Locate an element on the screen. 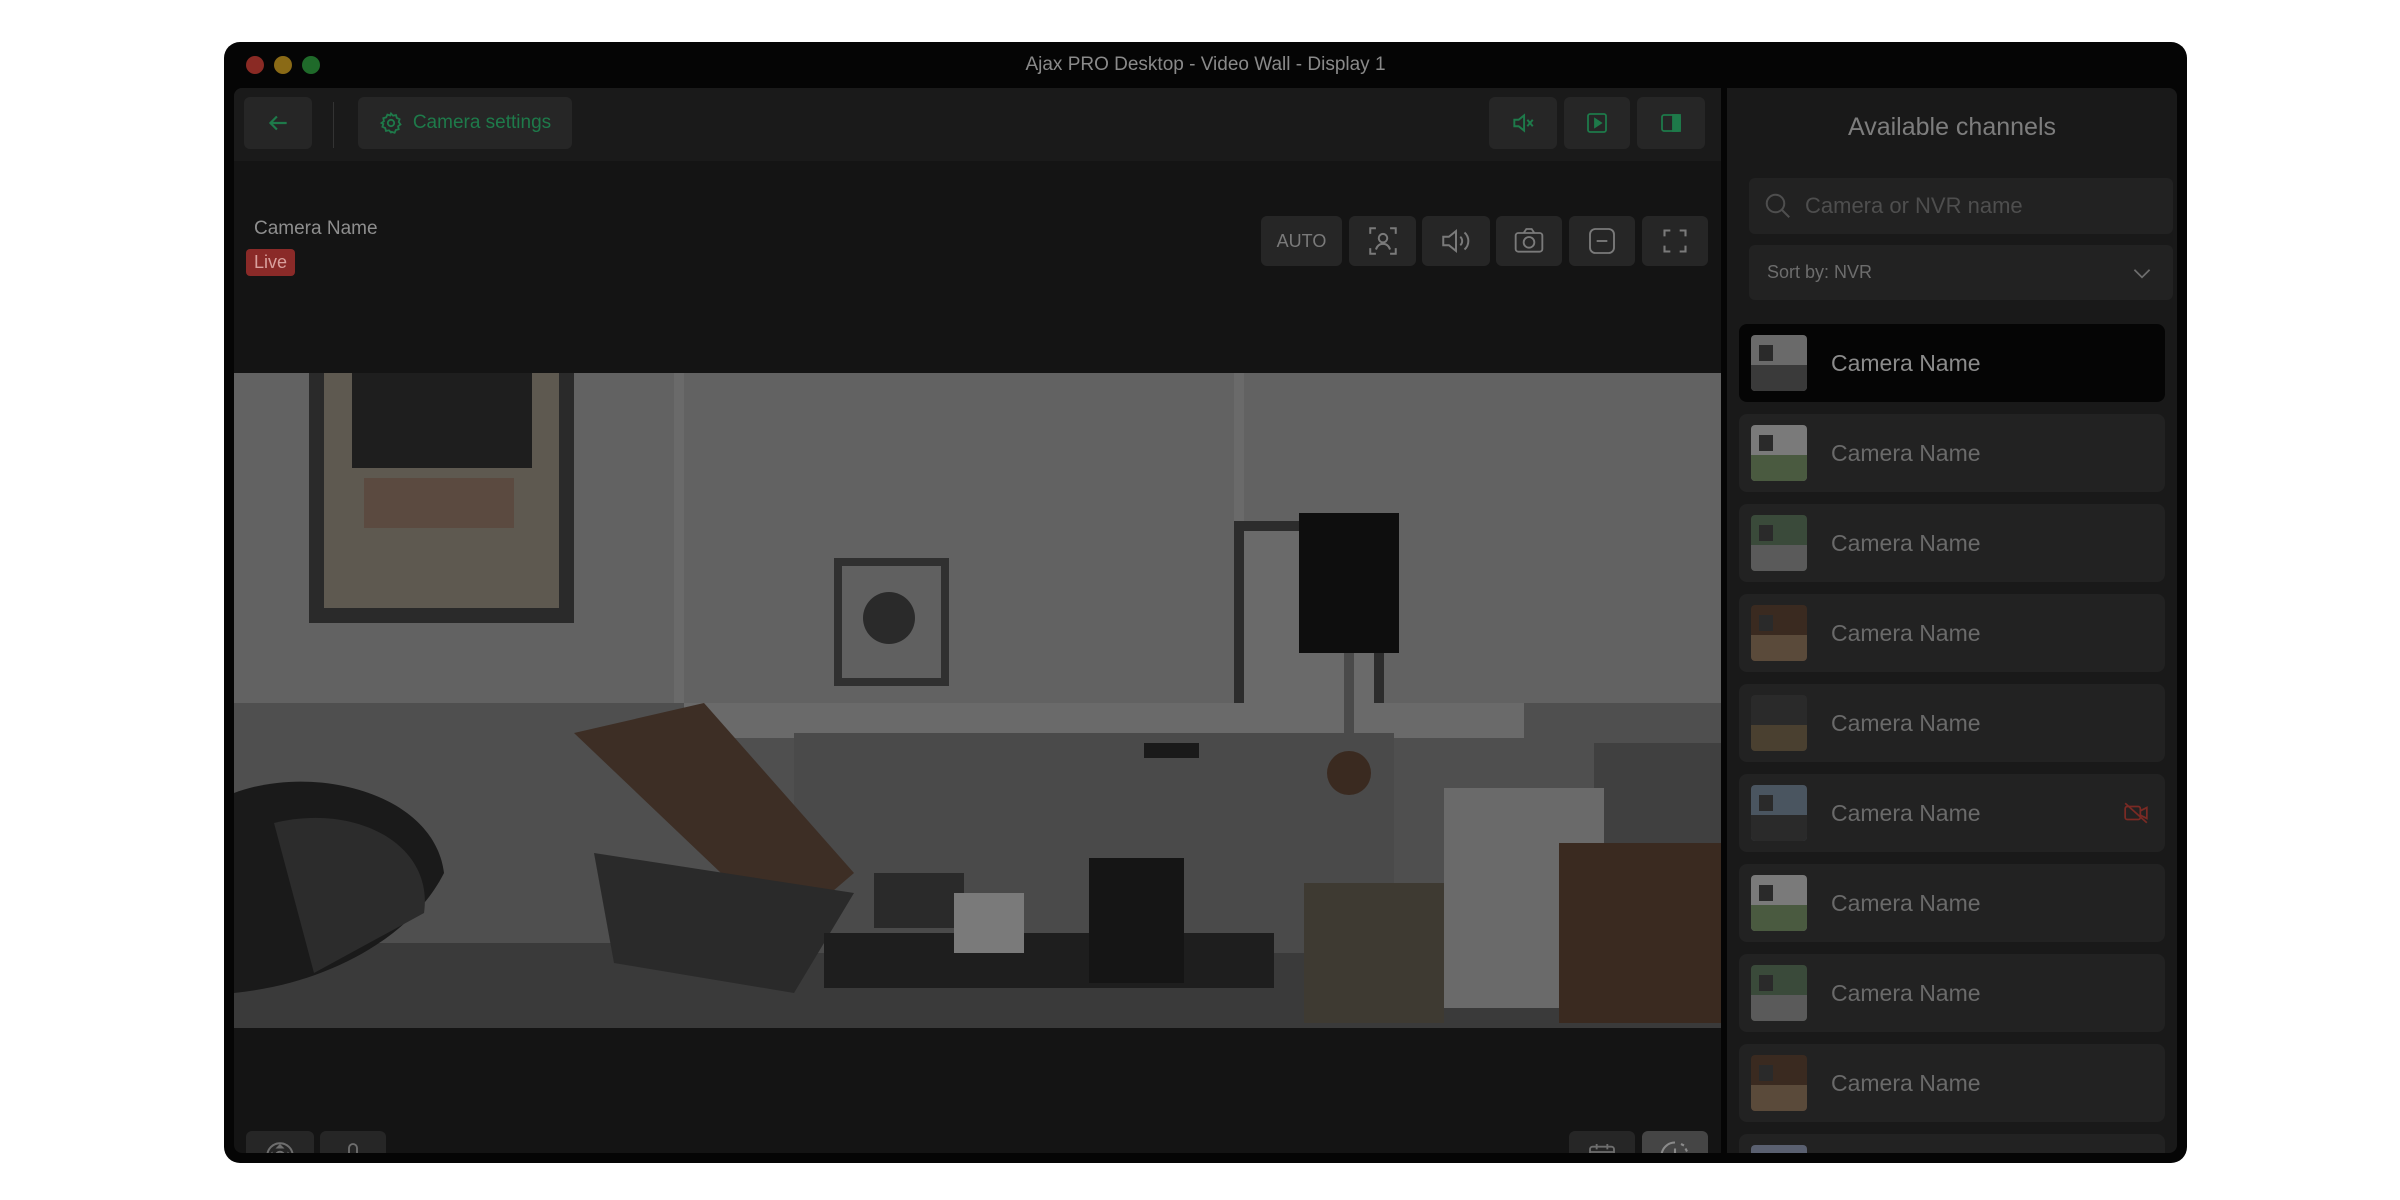 This screenshot has width=2400, height=1200. maximize-window-button is located at coordinates (311, 65).